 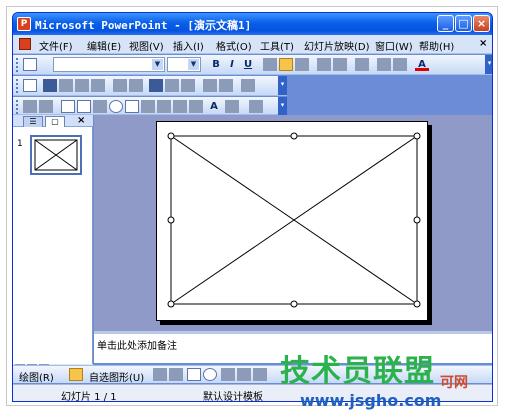 I want to click on control-toolbox: A ▾, so click(x=150, y=106).